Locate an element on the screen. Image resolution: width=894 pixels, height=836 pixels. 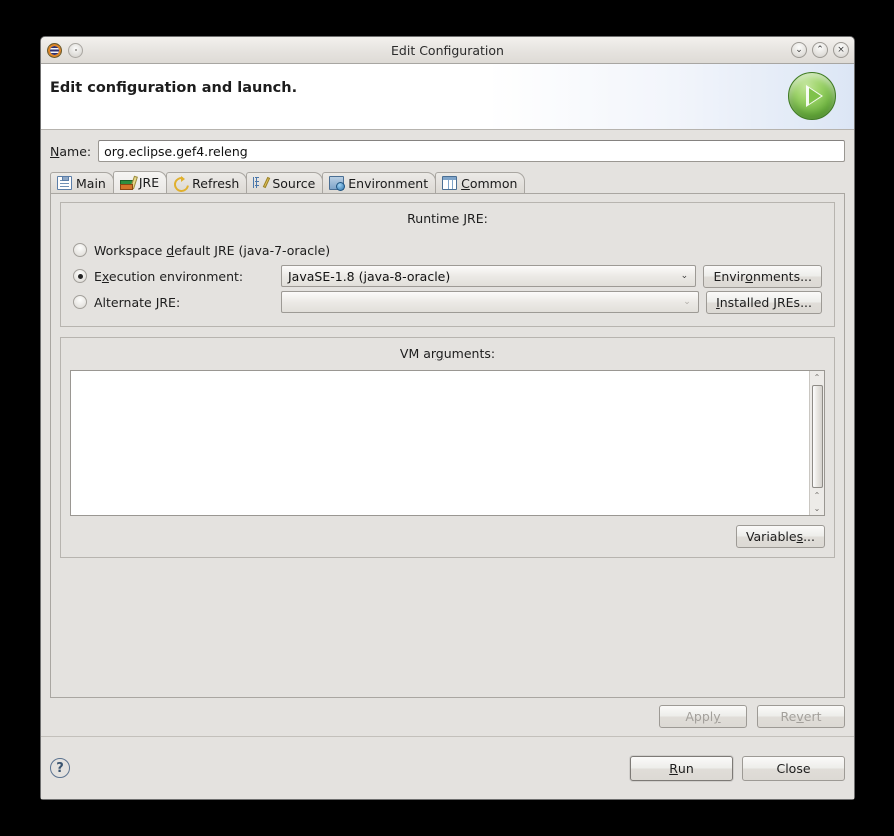
apply-button: Appl y is located at coordinates (703, 716).